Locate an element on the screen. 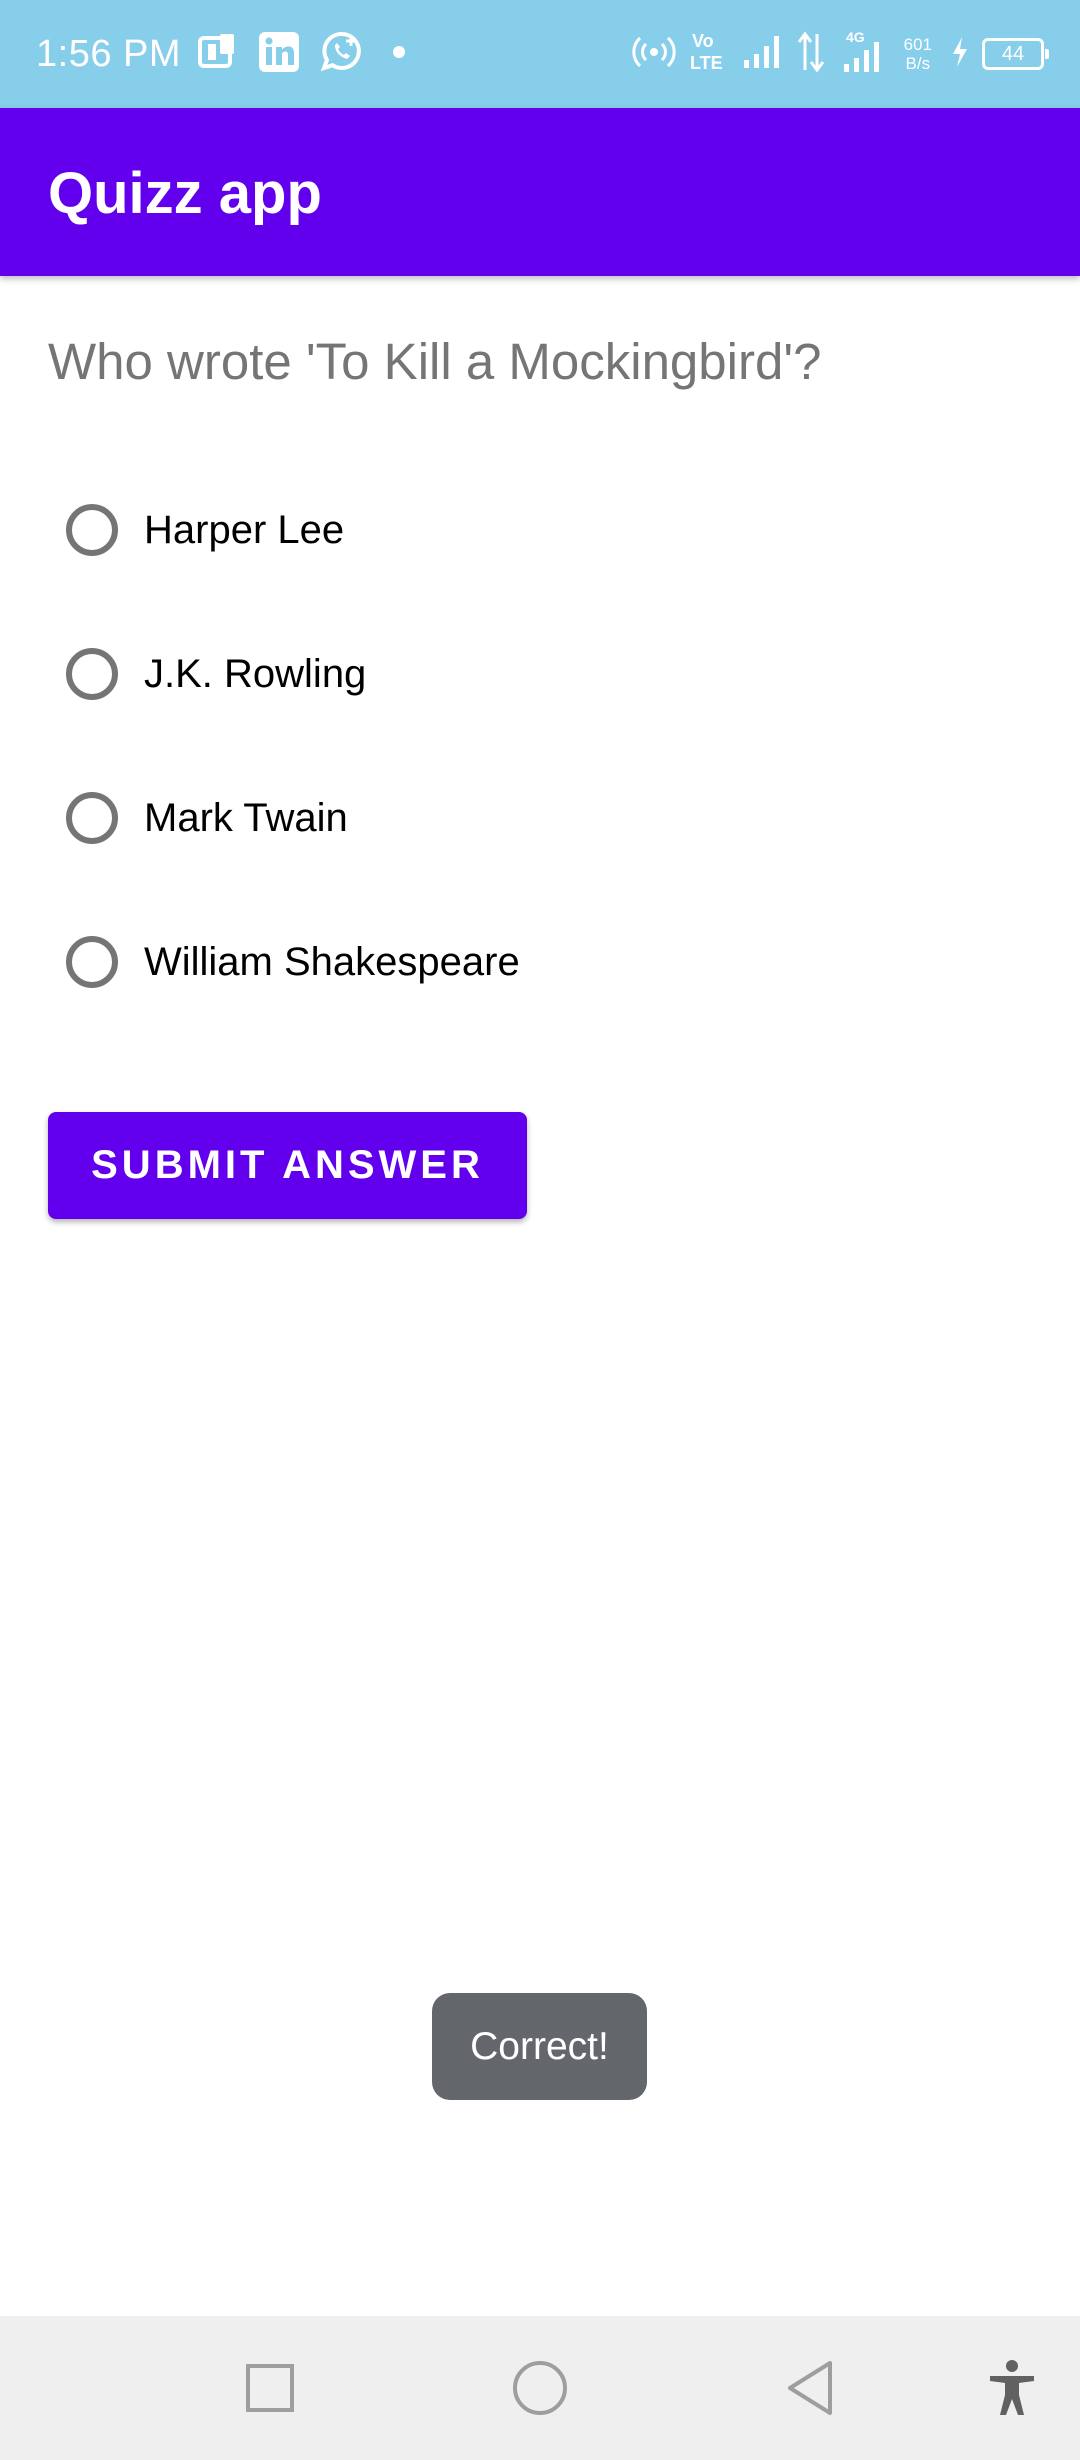 The height and width of the screenshot is (2460, 1080). status-notification-icons is located at coordinates (306, 54).